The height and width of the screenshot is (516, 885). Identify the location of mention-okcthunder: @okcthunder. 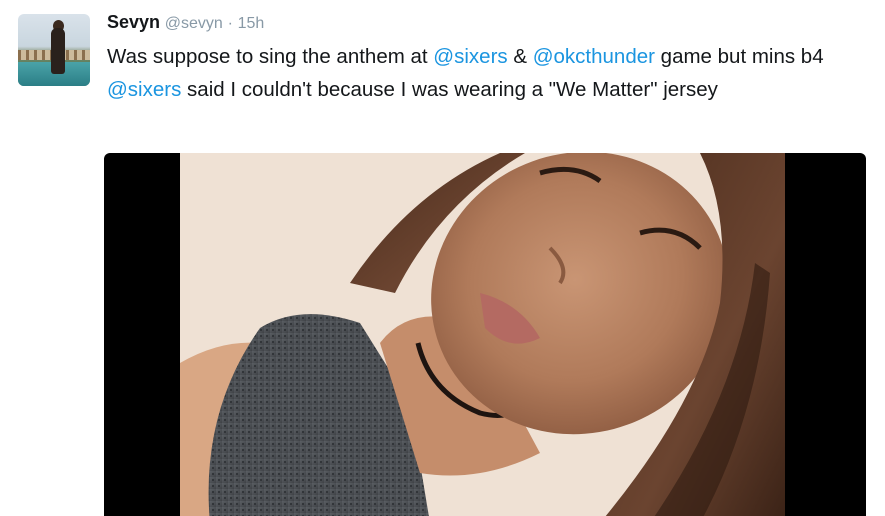
(594, 56).